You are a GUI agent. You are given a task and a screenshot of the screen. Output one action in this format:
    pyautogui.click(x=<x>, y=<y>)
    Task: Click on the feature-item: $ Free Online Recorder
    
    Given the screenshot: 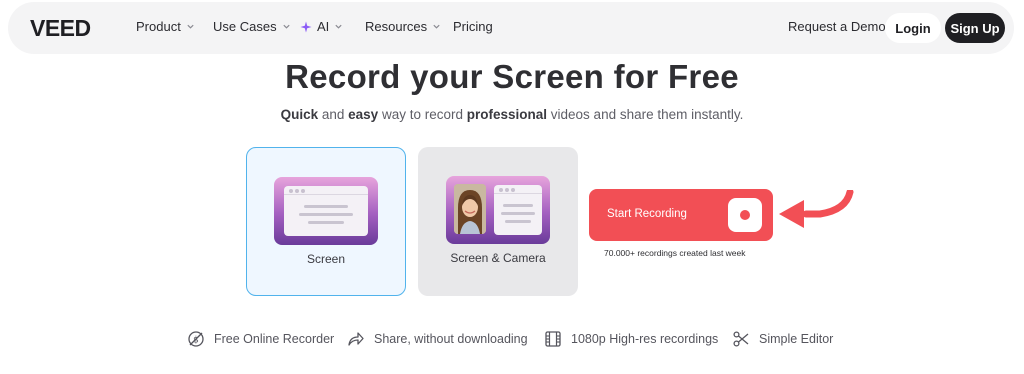 What is the action you would take?
    pyautogui.click(x=260, y=339)
    